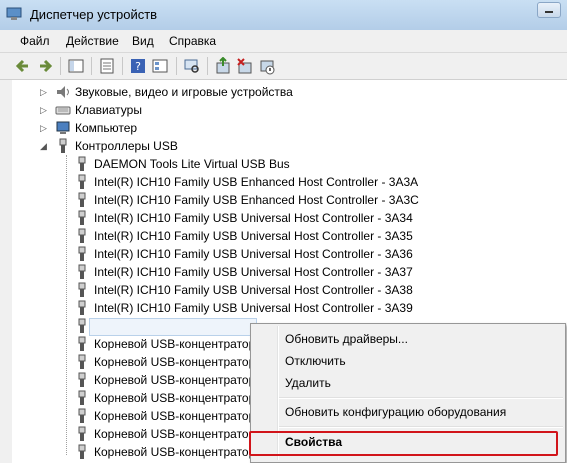  What do you see at coordinates (192, 41) in the screenshot?
I see `menu-help: Справка` at bounding box center [192, 41].